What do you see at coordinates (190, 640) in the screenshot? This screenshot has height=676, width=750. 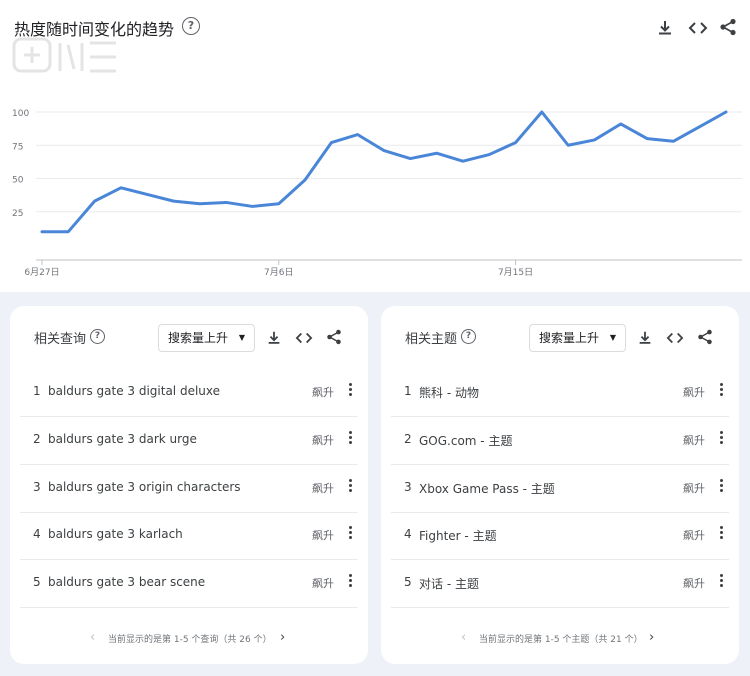 I see `pagination-text: 当前显示的是第 1-5 个查询（共 26 个）` at bounding box center [190, 640].